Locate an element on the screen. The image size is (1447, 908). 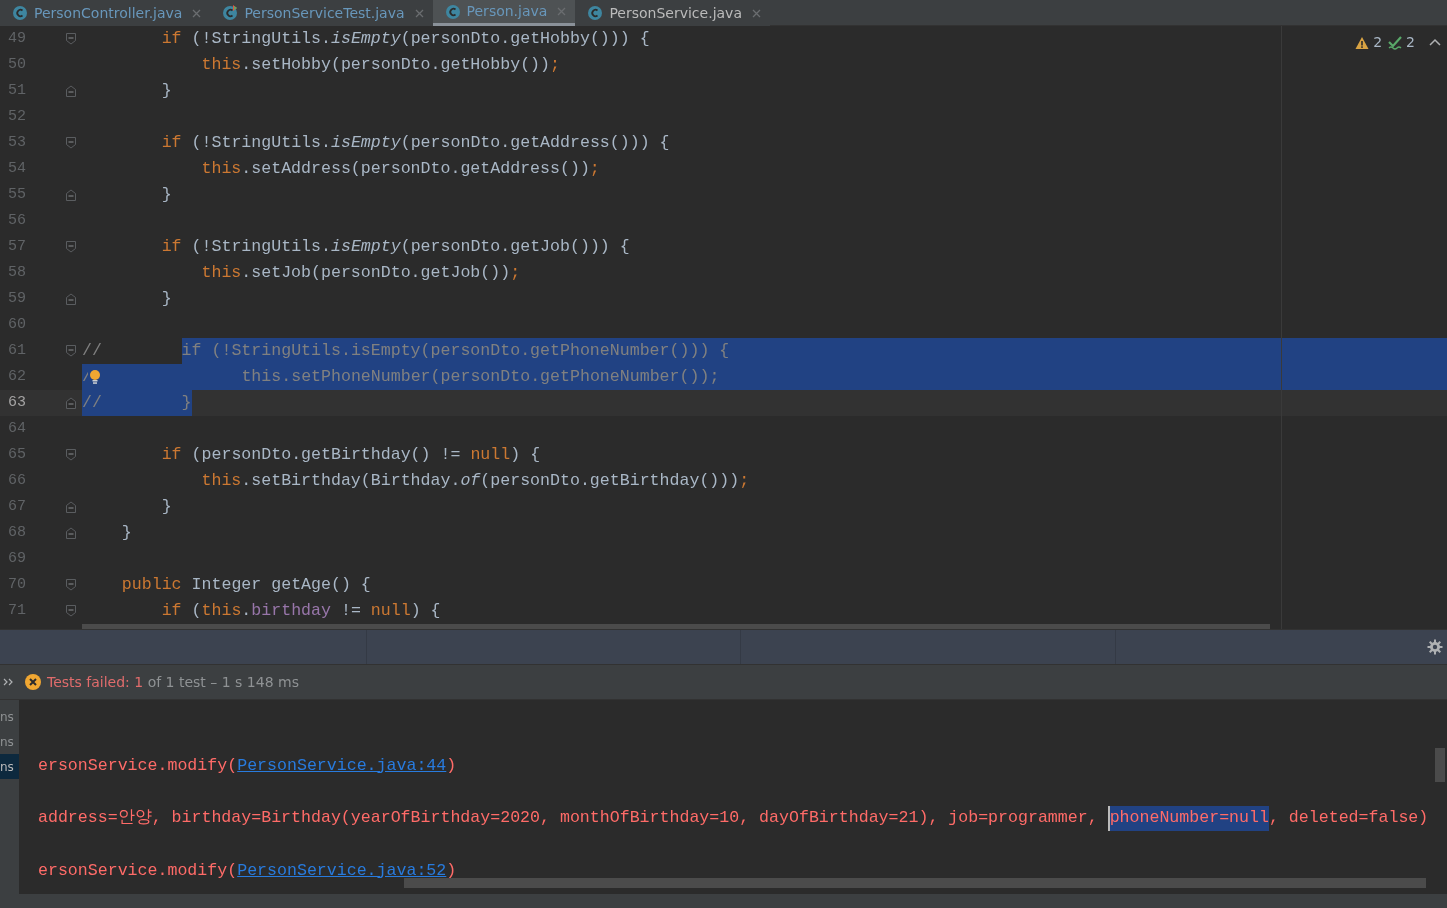
line-number: 64 is located at coordinates (17, 428).